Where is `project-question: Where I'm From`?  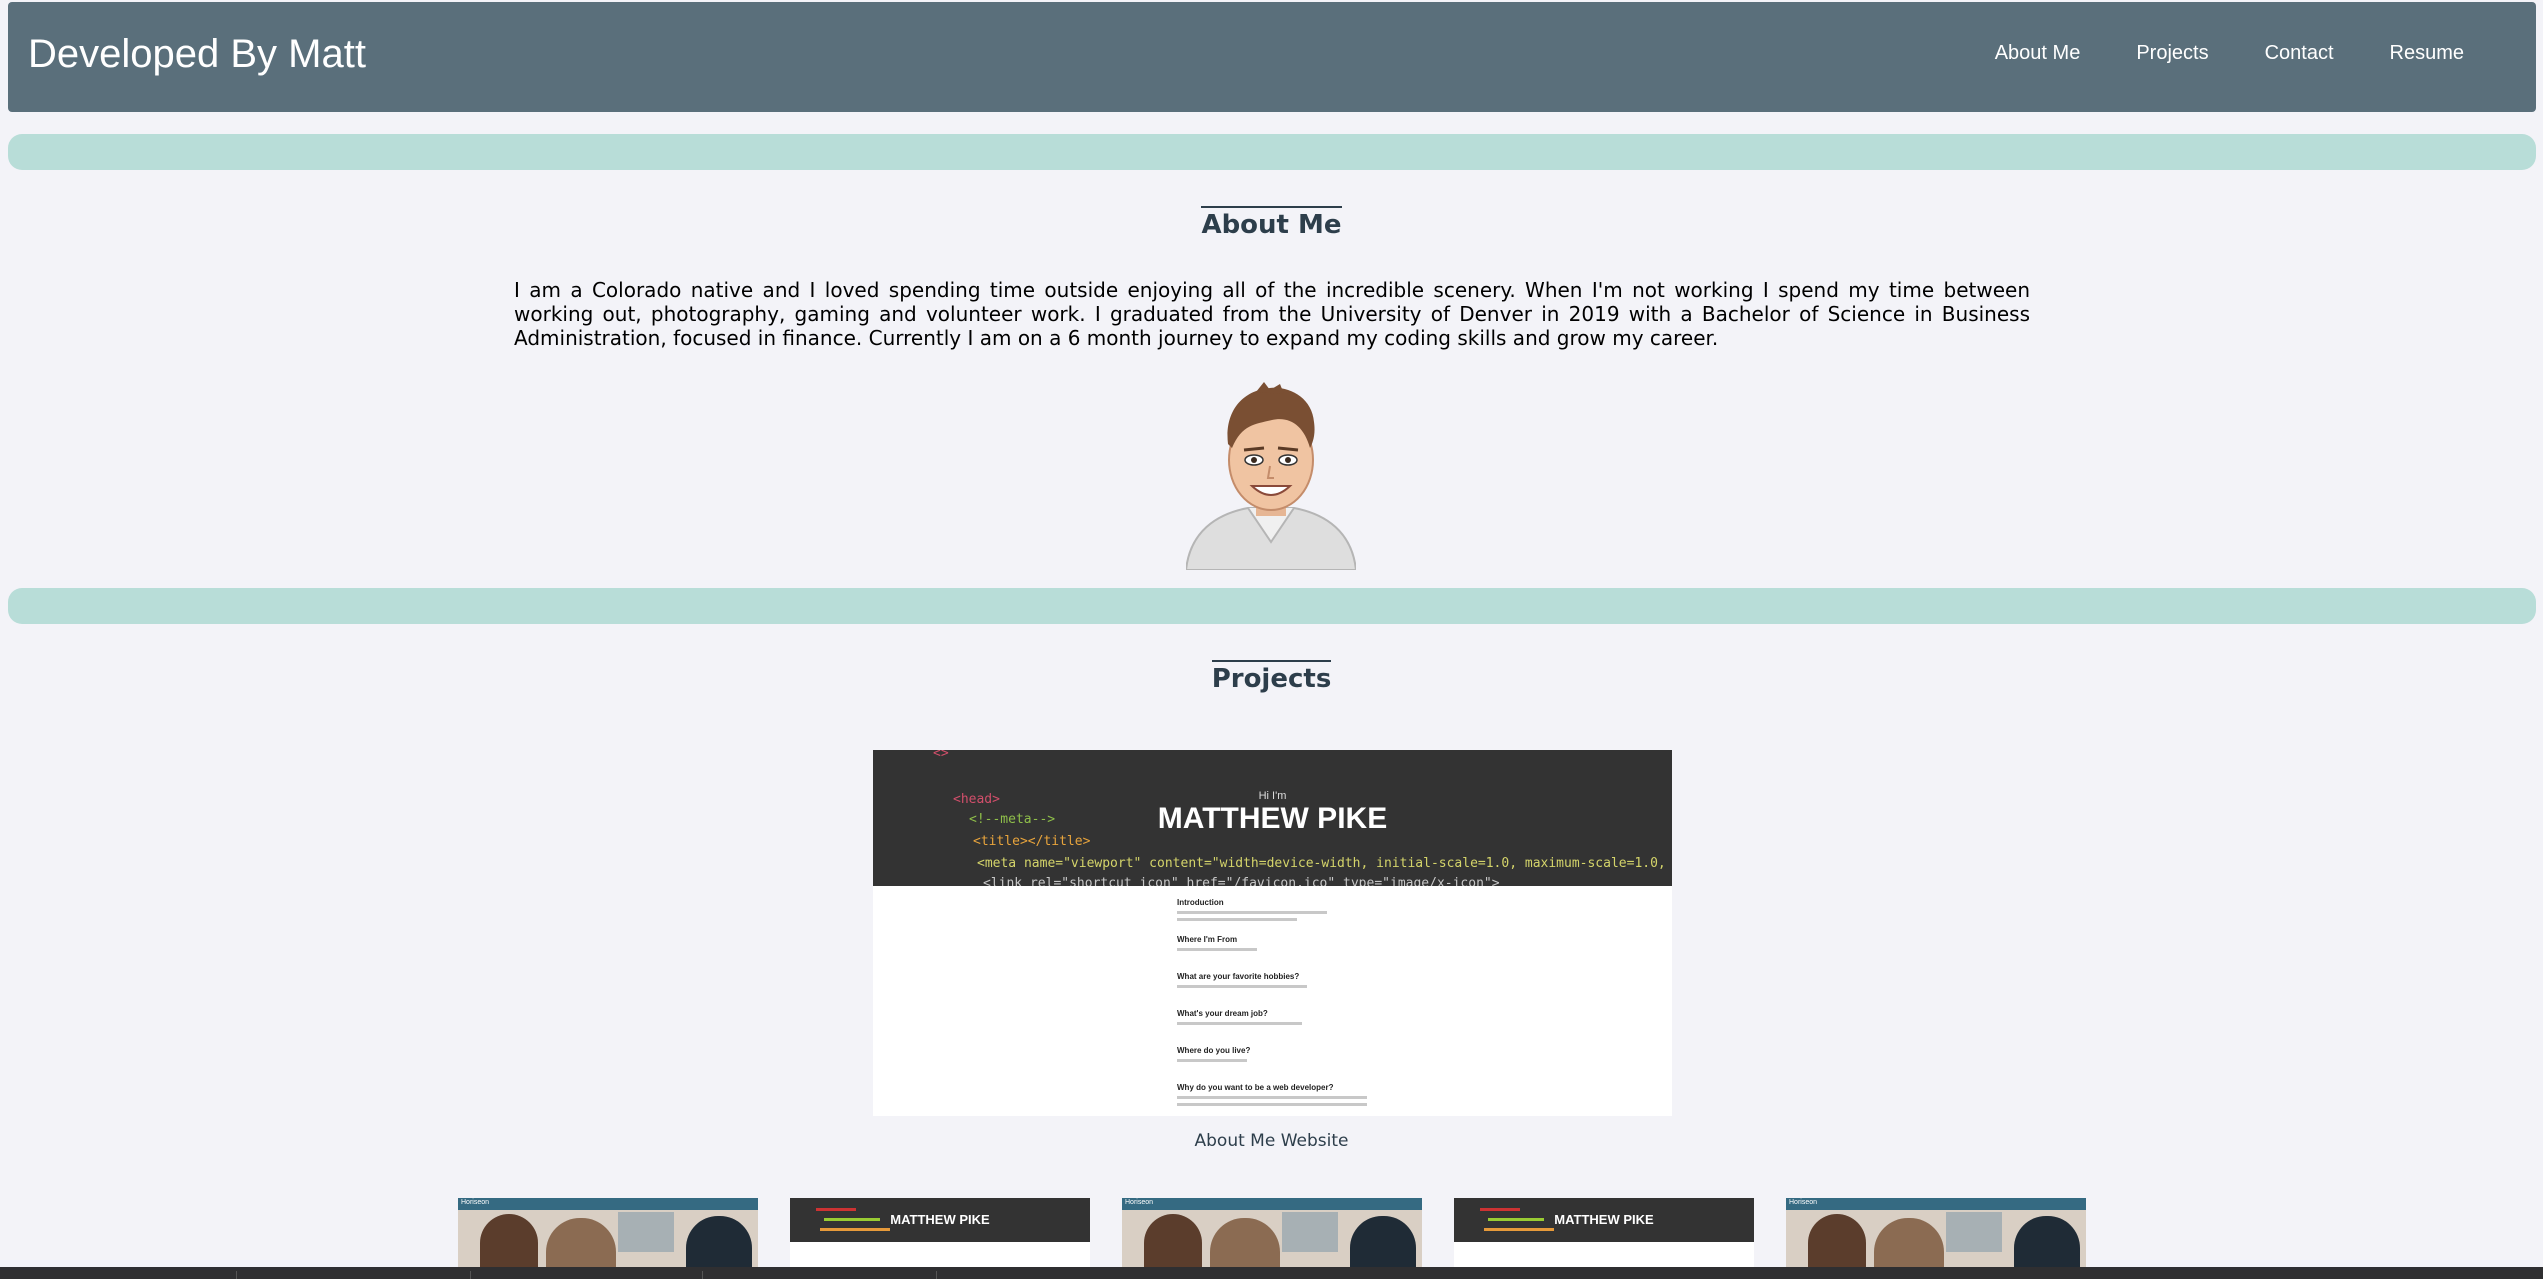 project-question: Where I'm From is located at coordinates (1207, 939).